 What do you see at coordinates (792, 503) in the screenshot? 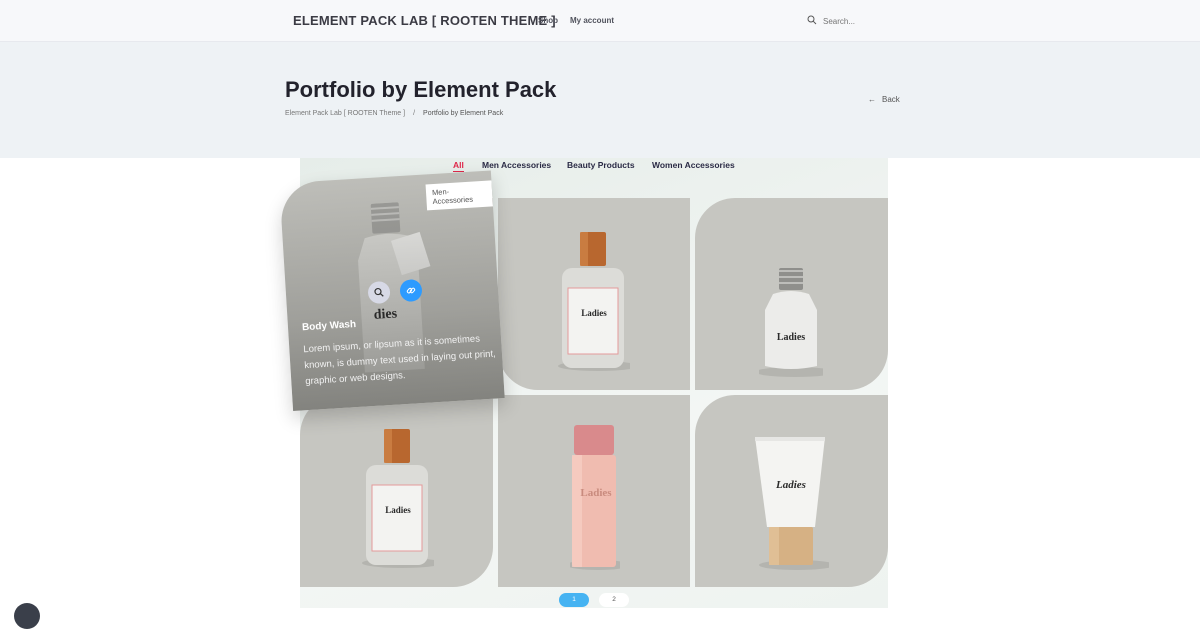
I see `product-tube-image` at bounding box center [792, 503].